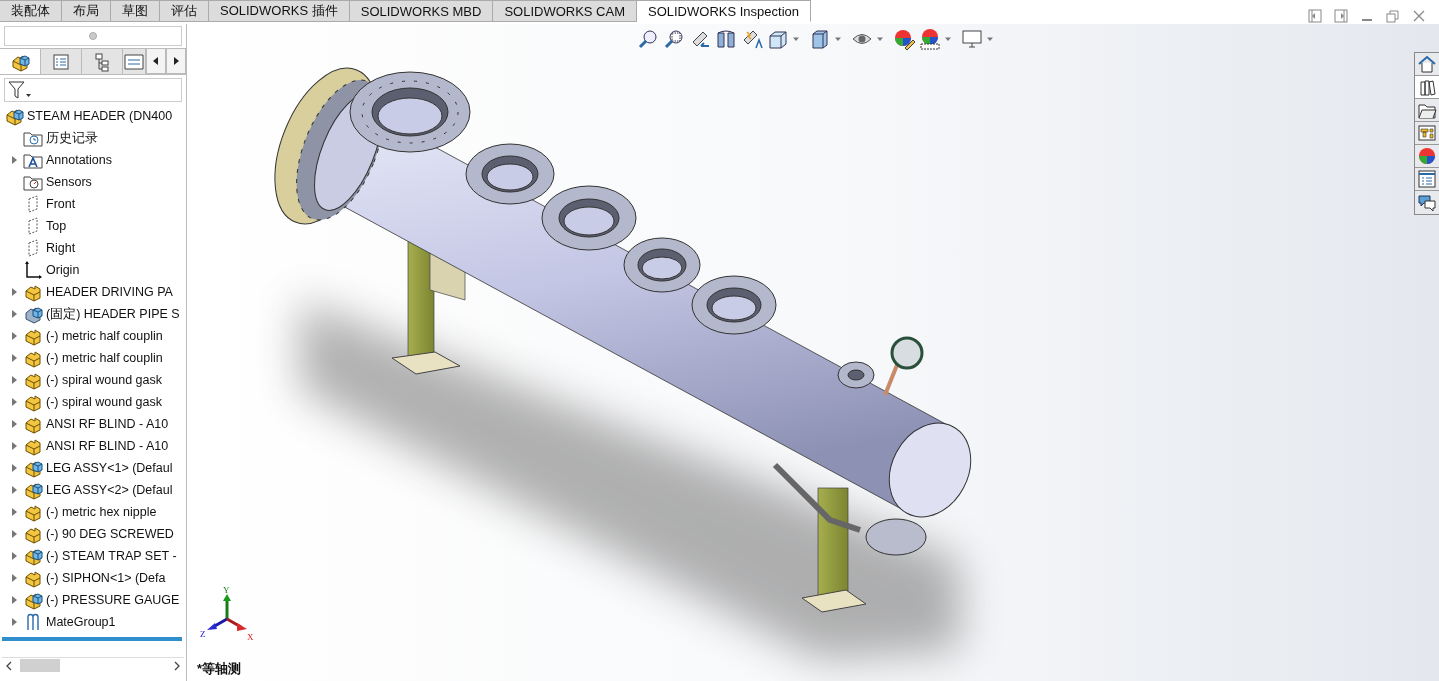 This screenshot has width=1439, height=681. What do you see at coordinates (31, 11) in the screenshot?
I see `ribbon-tab: 装配体` at bounding box center [31, 11].